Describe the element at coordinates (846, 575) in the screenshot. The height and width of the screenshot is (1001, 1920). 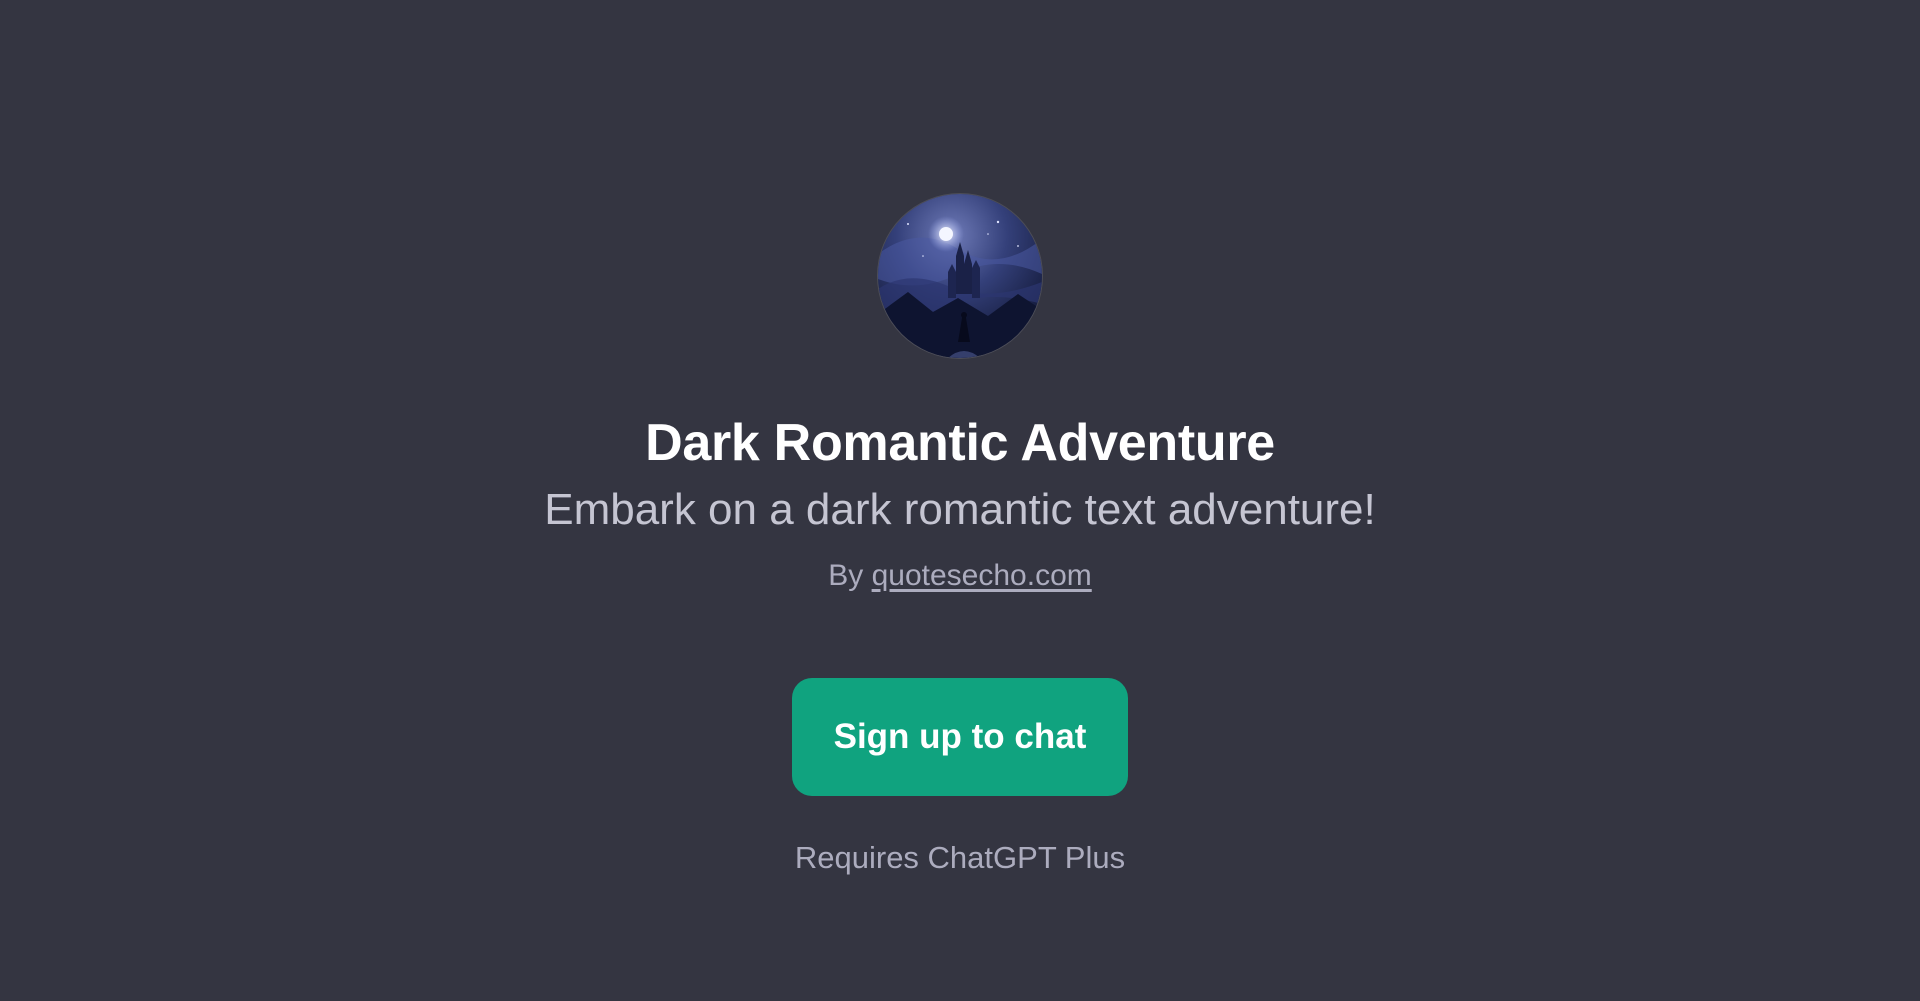
I see `byline-prefix: By` at that location.